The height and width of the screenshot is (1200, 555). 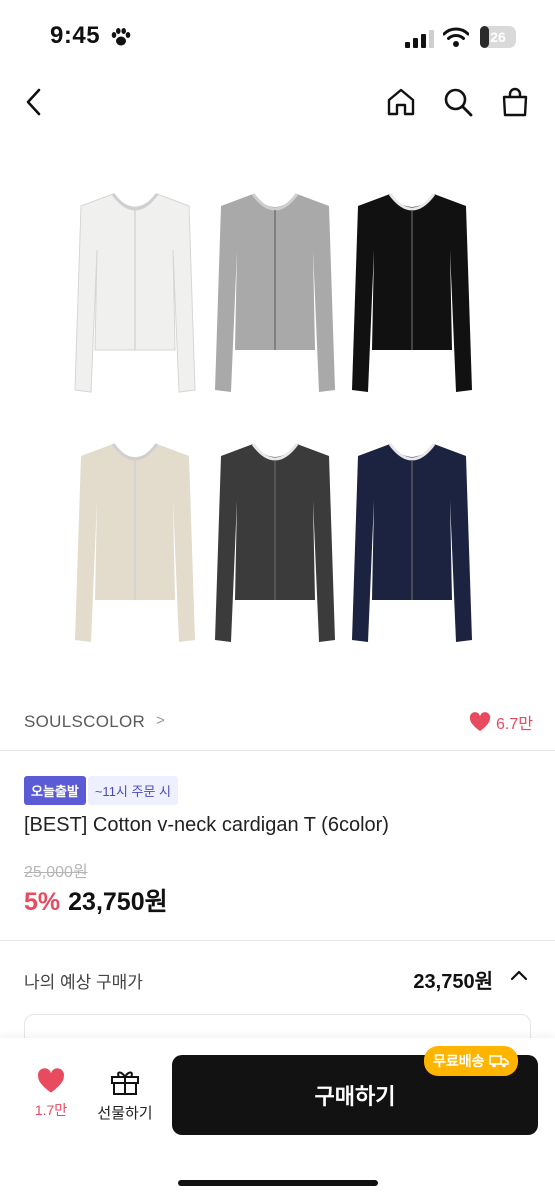 I want to click on gift-icon, so click(x=125, y=1083).